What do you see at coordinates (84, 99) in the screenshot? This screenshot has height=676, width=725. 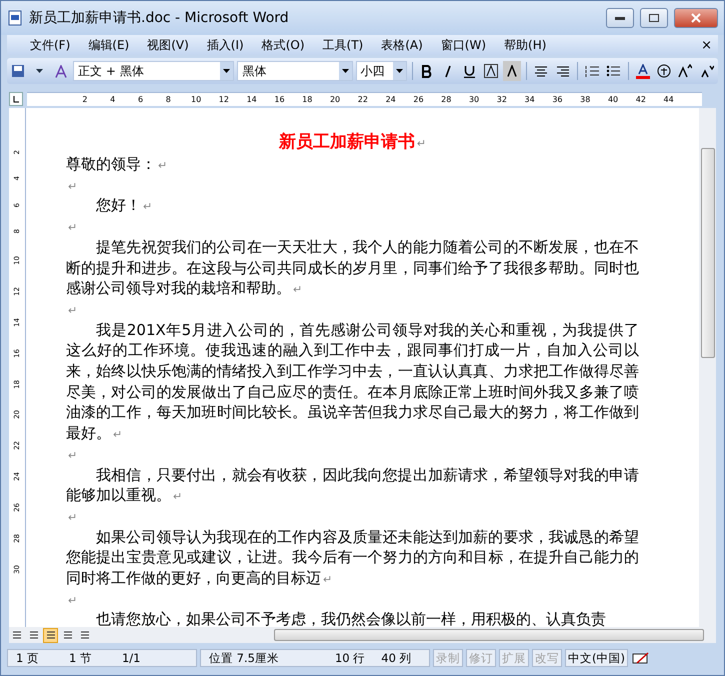 I see `ruler-number: 2` at bounding box center [84, 99].